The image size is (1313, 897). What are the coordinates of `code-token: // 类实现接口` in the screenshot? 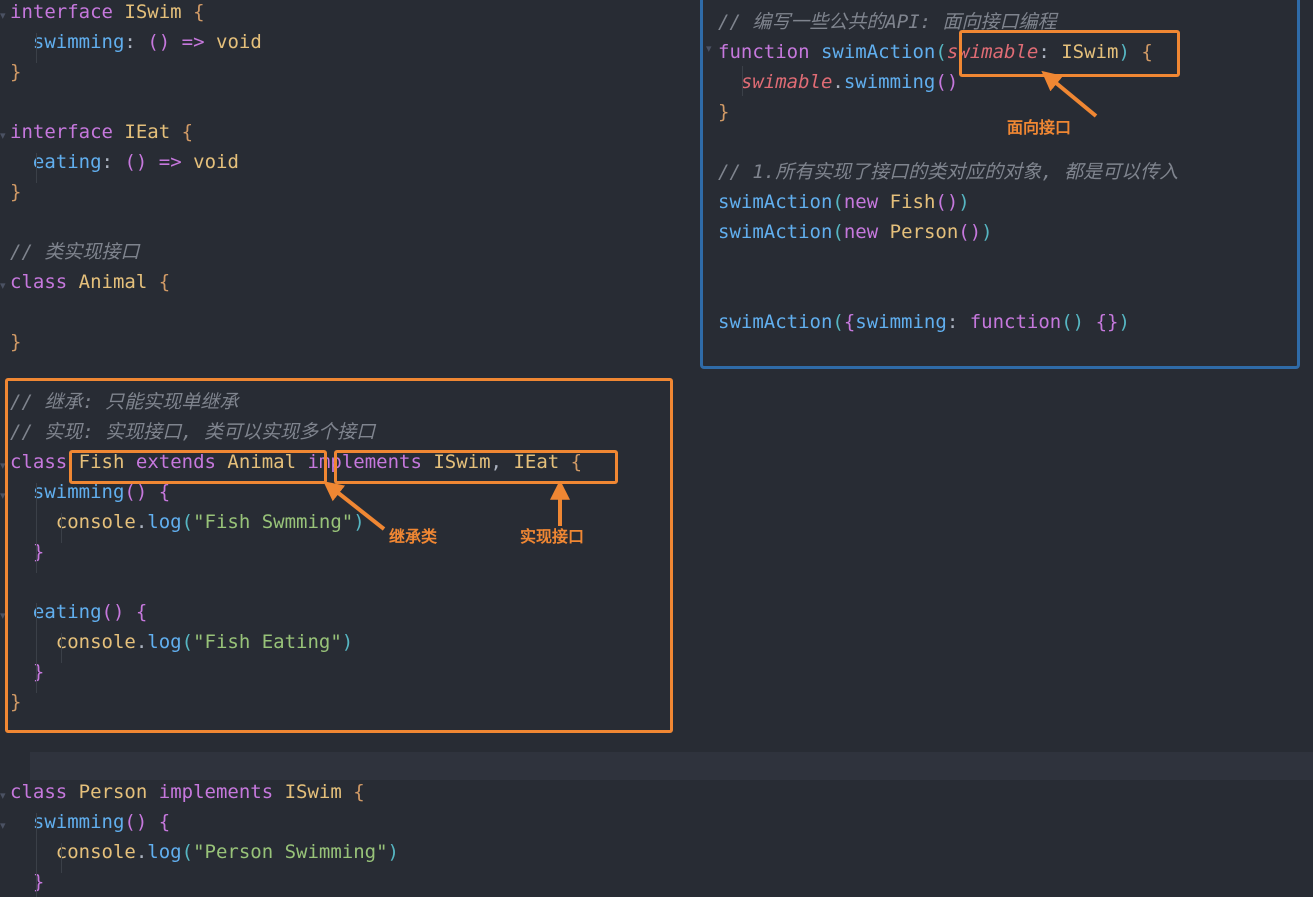 It's located at (75, 252).